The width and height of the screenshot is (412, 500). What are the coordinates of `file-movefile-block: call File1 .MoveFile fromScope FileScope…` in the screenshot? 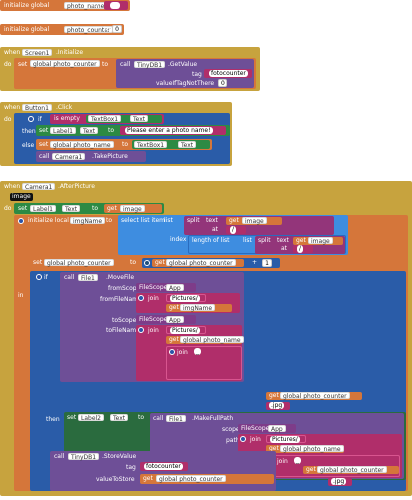 It's located at (152, 327).